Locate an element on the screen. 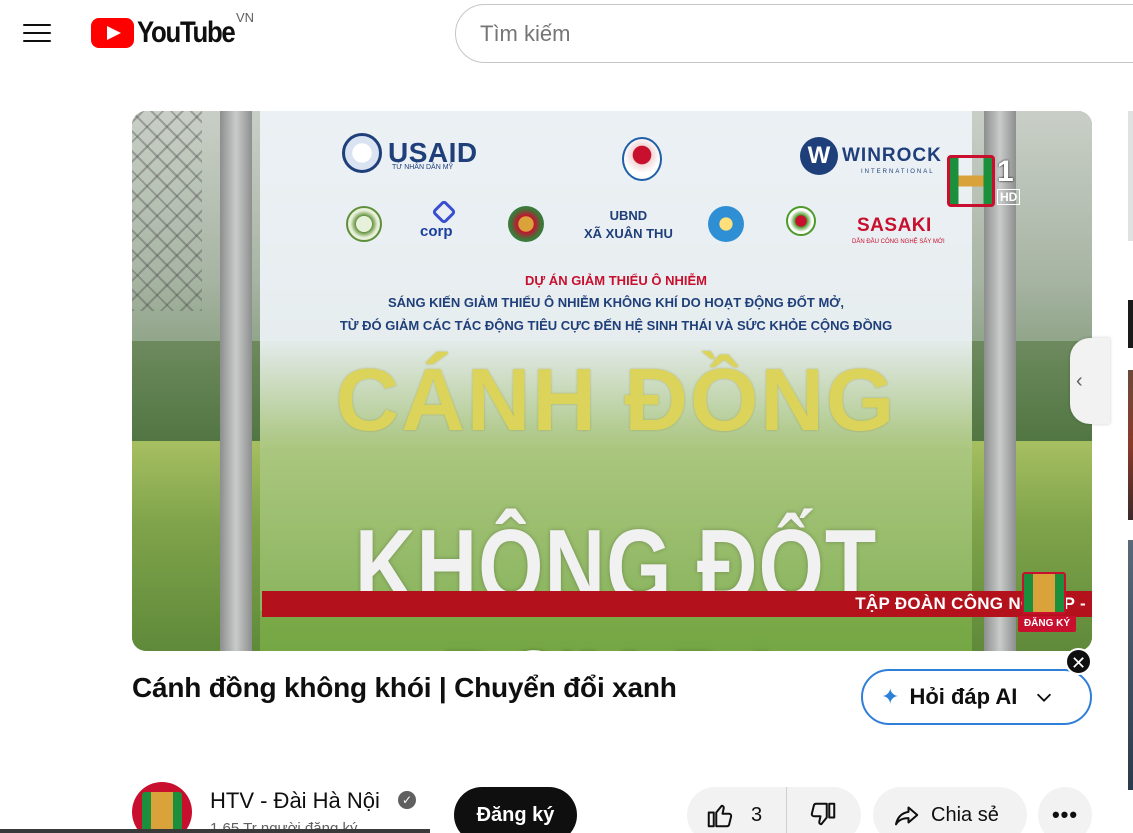 The width and height of the screenshot is (1133, 833). billboard-headline-2: KHÔNG ĐỐT RƠM RẠ is located at coordinates (616, 579).